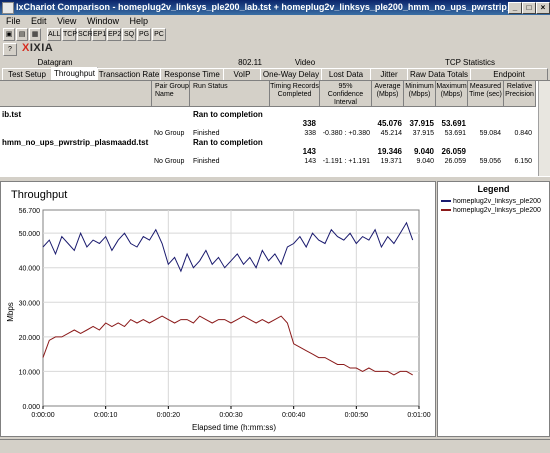  What do you see at coordinates (421, 123) in the screenshot?
I see `test-minimum: 37.915` at bounding box center [421, 123].